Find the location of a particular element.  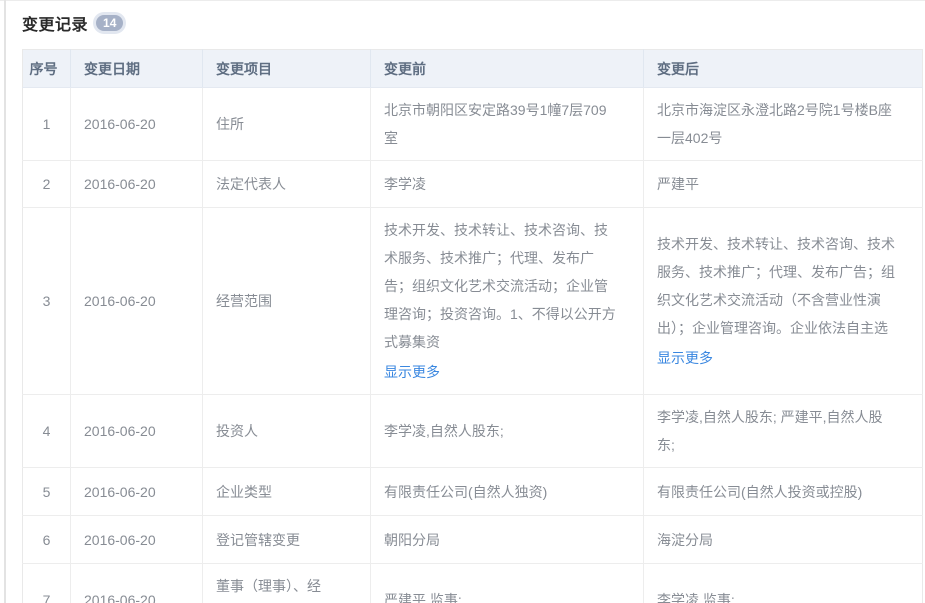

column-header-item: 变更项目 is located at coordinates (286, 68).